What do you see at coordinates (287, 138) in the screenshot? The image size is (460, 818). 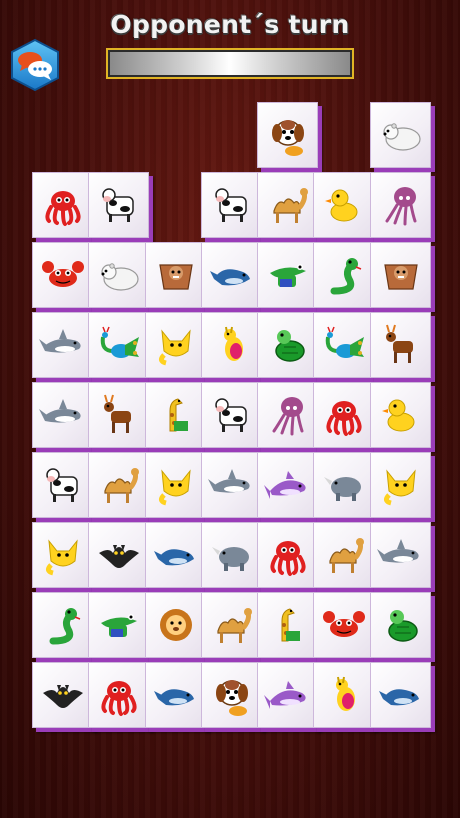 I see `dog-icon` at bounding box center [287, 138].